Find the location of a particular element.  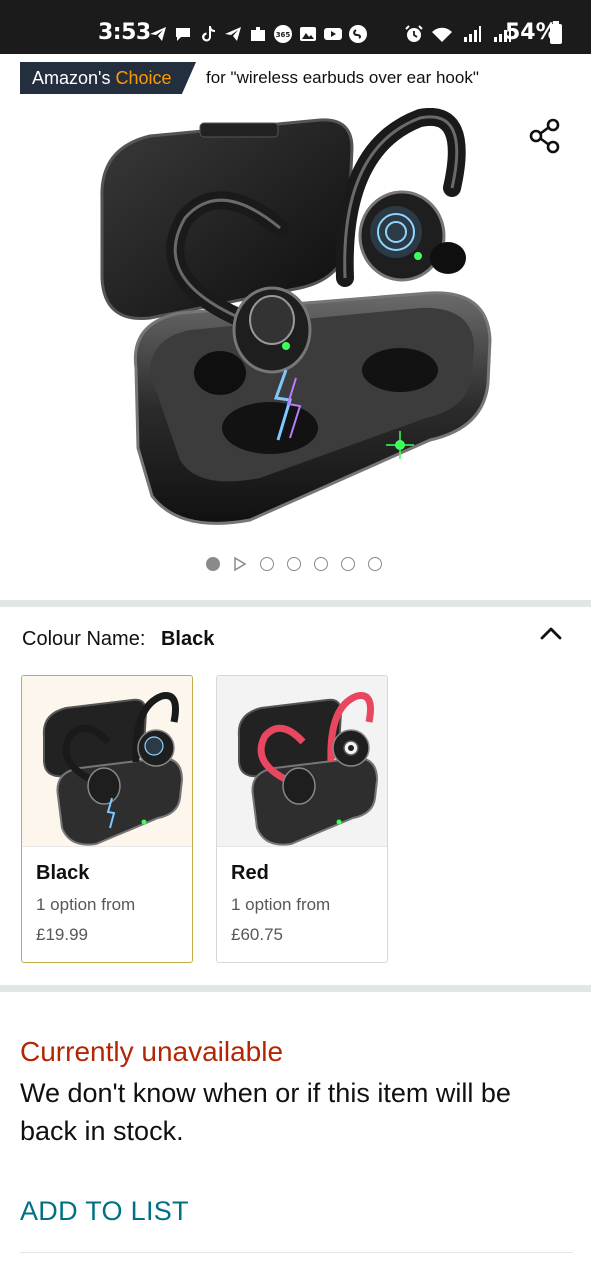

amazons-choice-badge: Amazon's Choice is located at coordinates (108, 78).